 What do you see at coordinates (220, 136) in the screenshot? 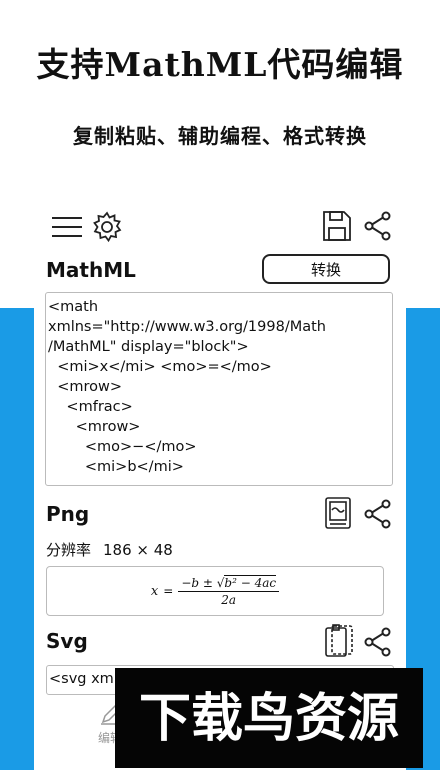
I see `promo-subline: 复制粘贴、辅助编程、格式转换` at bounding box center [220, 136].